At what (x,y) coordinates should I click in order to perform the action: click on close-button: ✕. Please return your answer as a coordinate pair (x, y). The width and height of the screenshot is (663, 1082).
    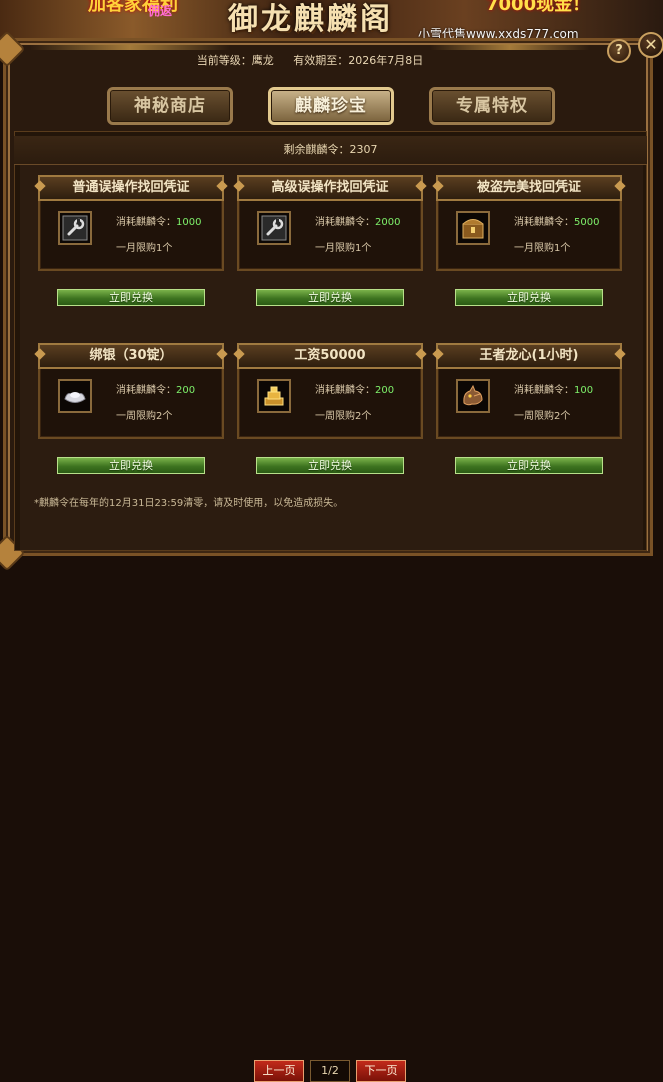
    Looking at the image, I should click on (650, 45).